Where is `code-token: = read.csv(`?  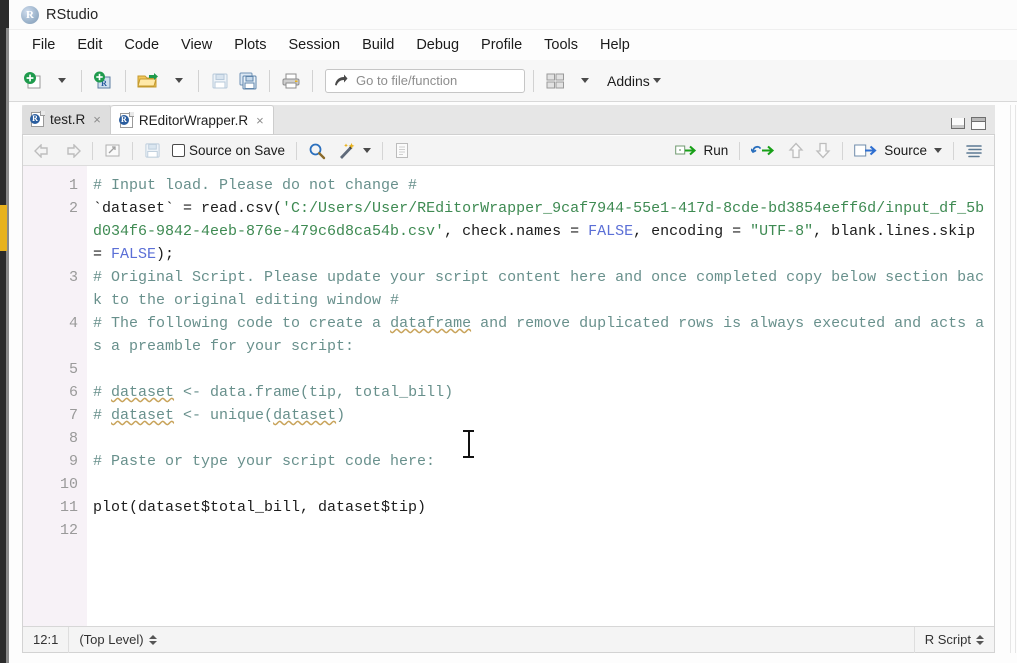
code-token: = read.csv( is located at coordinates (228, 208).